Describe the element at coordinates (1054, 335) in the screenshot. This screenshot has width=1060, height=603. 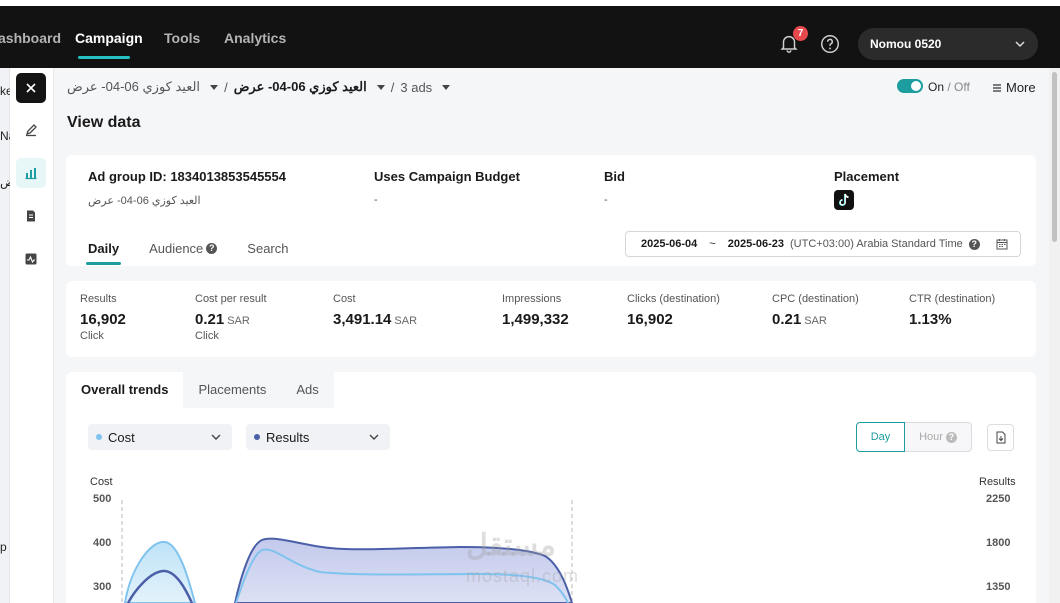
I see `vertical-scrollbar` at that location.